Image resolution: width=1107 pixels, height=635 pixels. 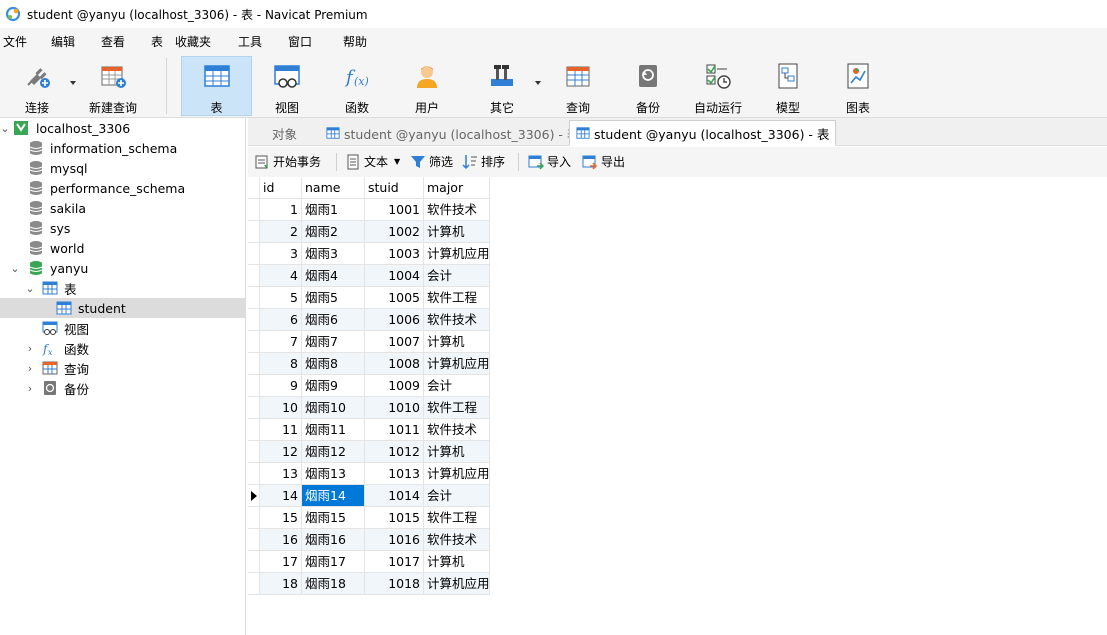 What do you see at coordinates (394, 232) in the screenshot?
I see `cell-stuid: 1002` at bounding box center [394, 232].